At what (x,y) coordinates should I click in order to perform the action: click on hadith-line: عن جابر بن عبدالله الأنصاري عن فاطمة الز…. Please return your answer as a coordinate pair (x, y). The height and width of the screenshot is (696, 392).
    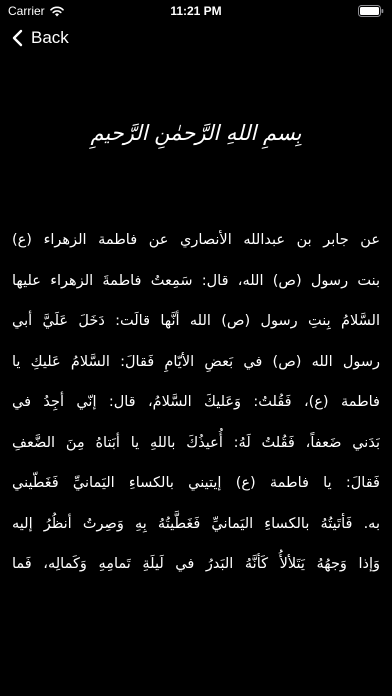
    Looking at the image, I should click on (196, 240).